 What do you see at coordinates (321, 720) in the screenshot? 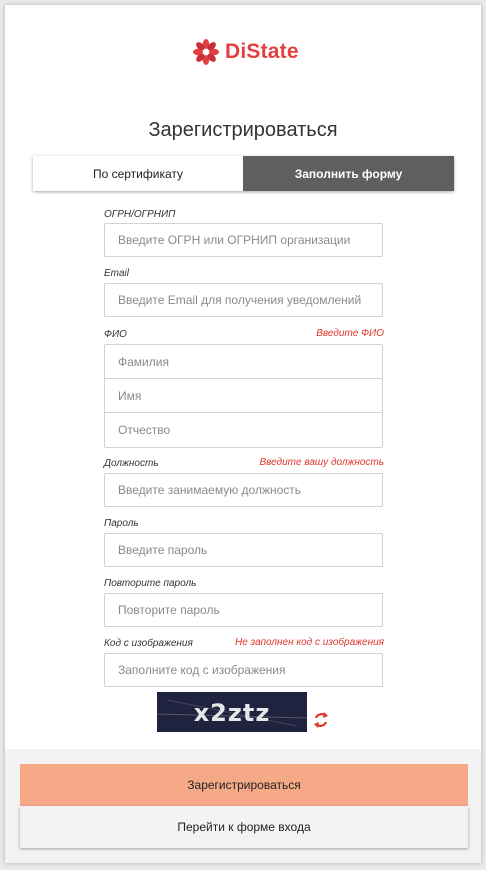
I see `refresh-icon` at bounding box center [321, 720].